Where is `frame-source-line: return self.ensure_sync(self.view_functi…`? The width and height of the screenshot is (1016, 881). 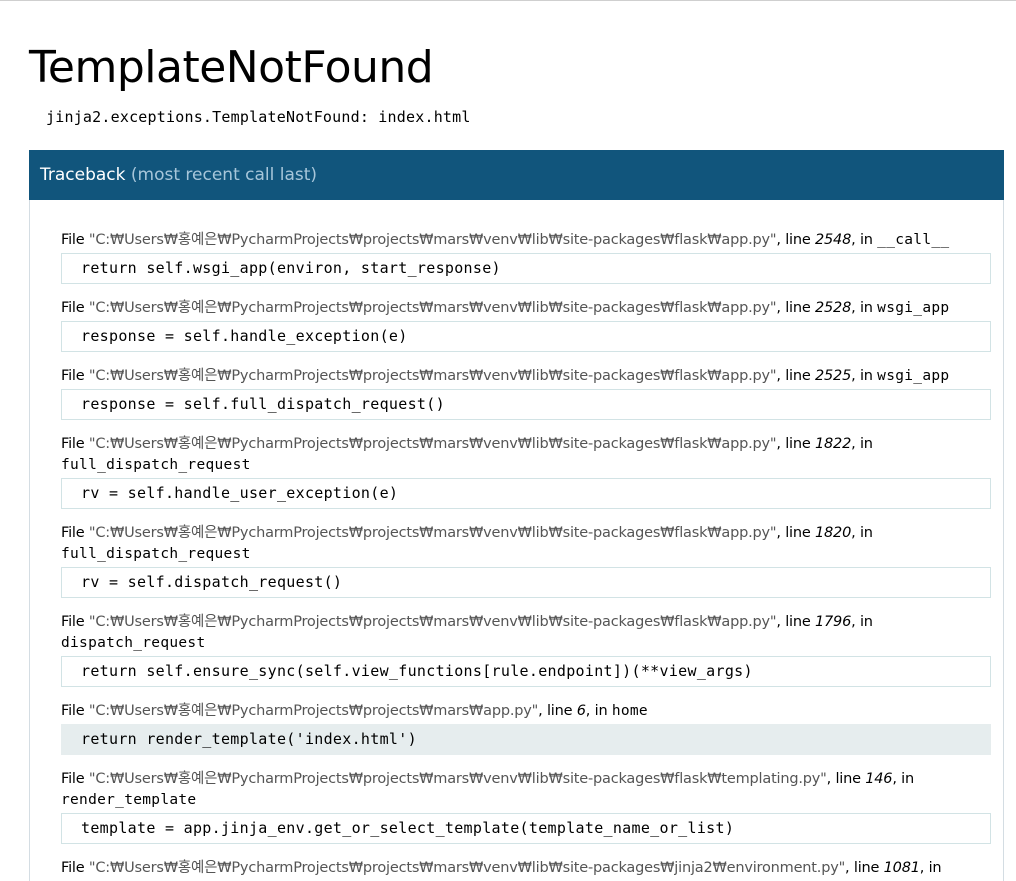
frame-source-line: return self.ensure_sync(self.view_functi… is located at coordinates (526, 671).